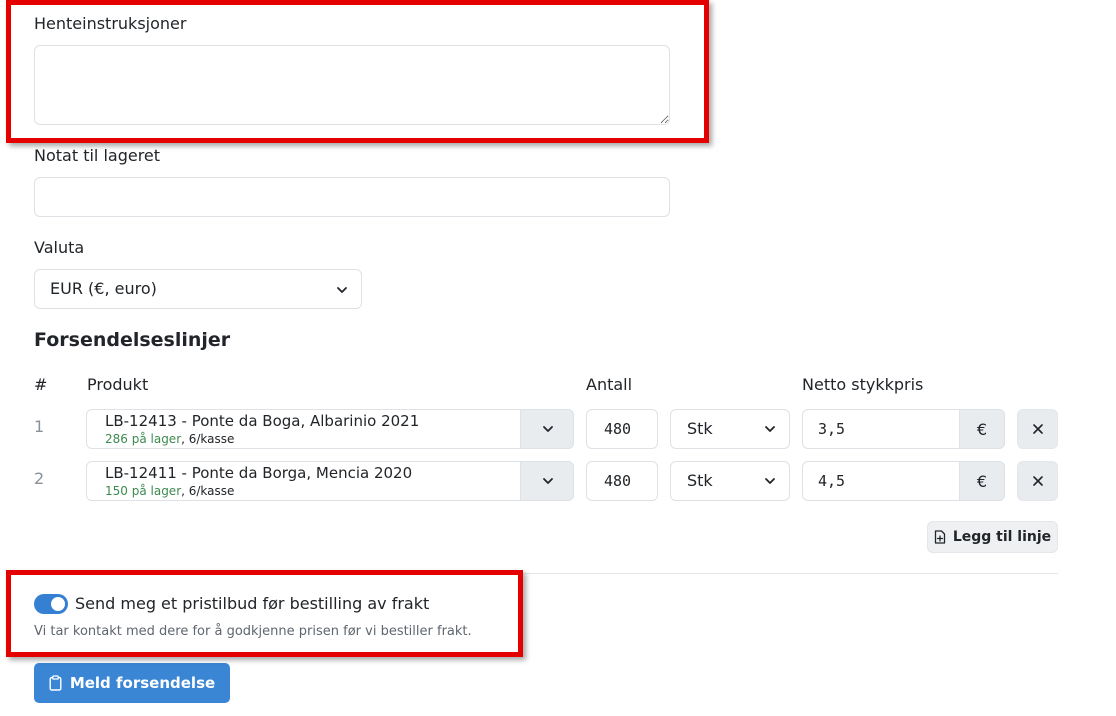 This screenshot has height=716, width=1116. What do you see at coordinates (262, 421) in the screenshot?
I see `product-name: LB-12413 - Ponte da Boga, Albarinio 2021` at bounding box center [262, 421].